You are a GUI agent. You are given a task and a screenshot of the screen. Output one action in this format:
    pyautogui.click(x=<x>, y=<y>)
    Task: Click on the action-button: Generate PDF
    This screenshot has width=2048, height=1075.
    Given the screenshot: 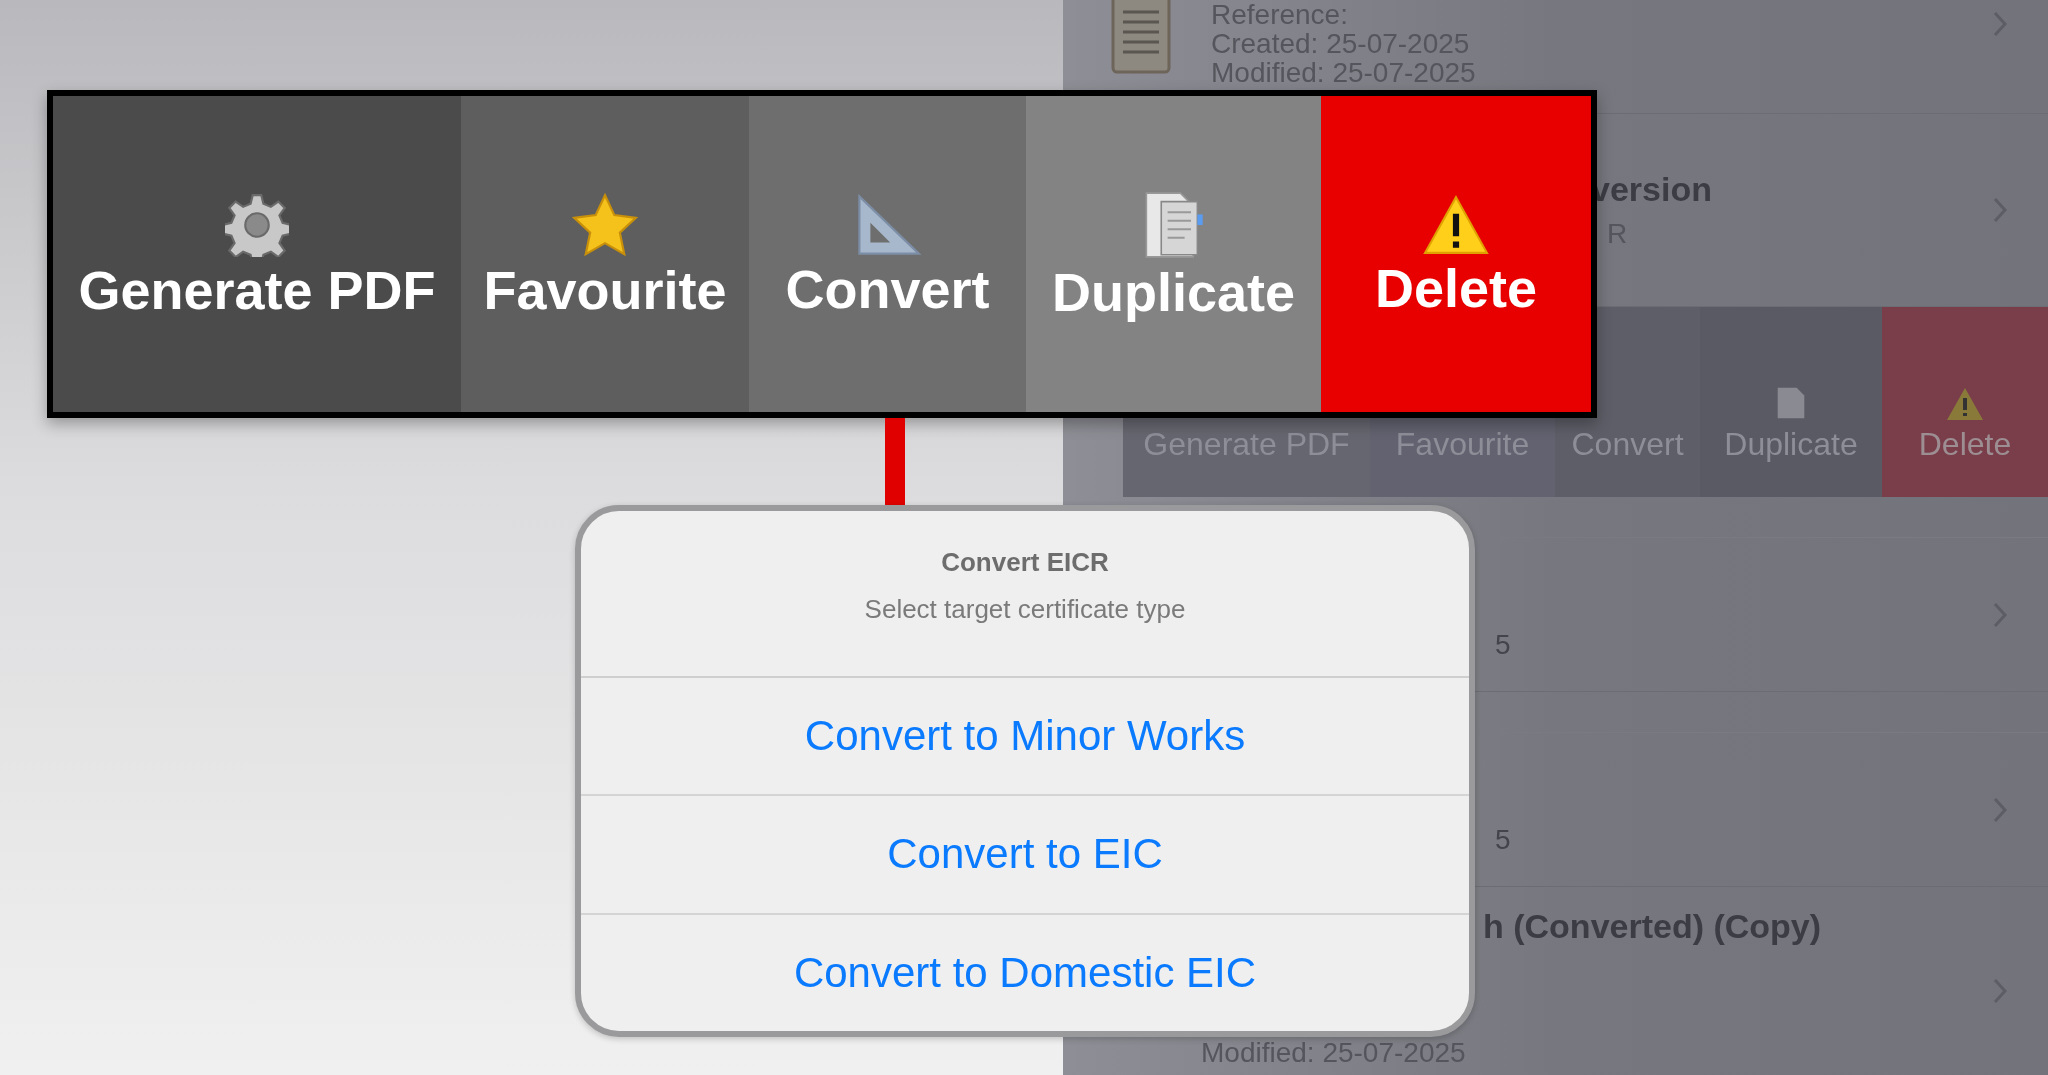 What is the action you would take?
    pyautogui.click(x=257, y=254)
    